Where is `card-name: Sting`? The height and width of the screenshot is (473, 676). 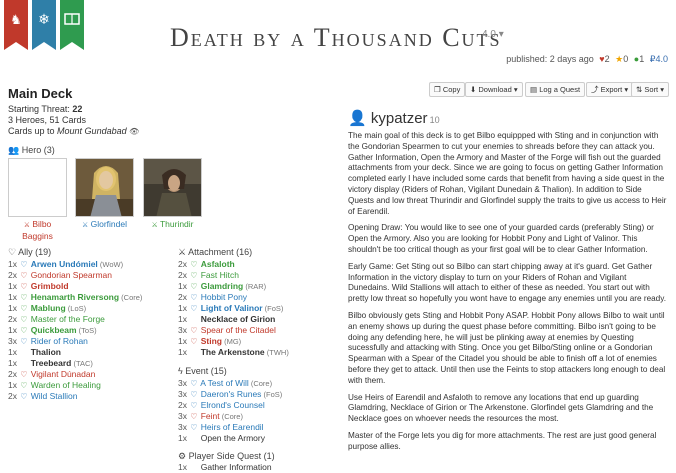
card-name: Sting is located at coordinates (211, 341).